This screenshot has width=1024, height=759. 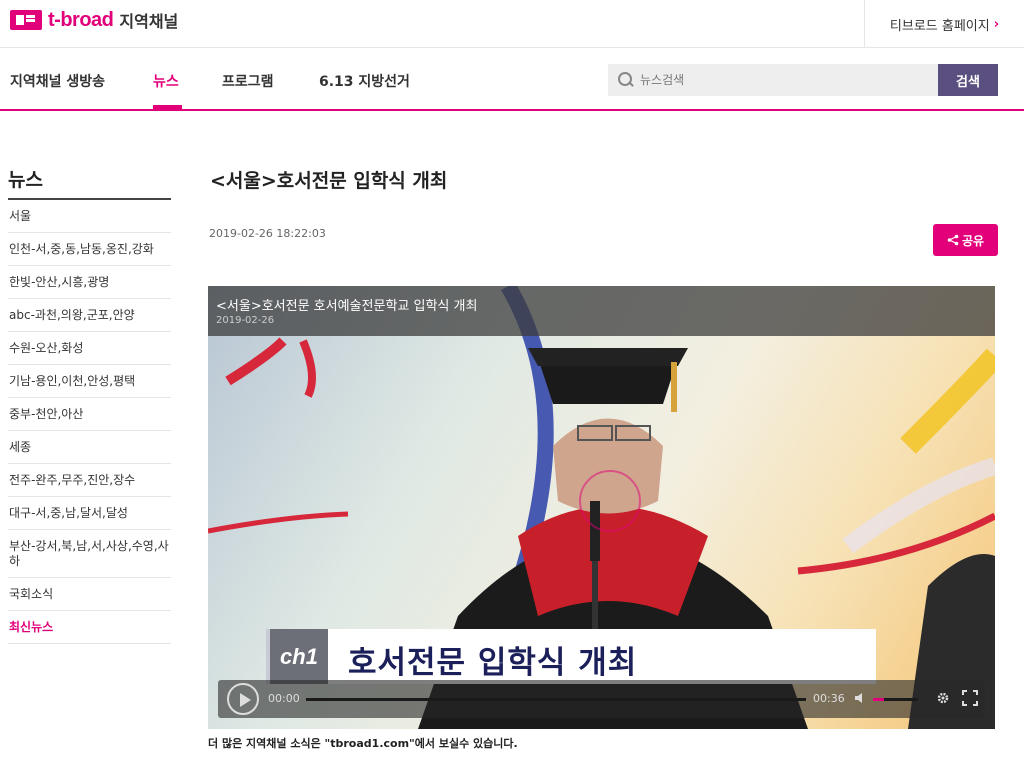 What do you see at coordinates (939, 26) in the screenshot?
I see `home-link-label: 티브로드 홈페이지` at bounding box center [939, 26].